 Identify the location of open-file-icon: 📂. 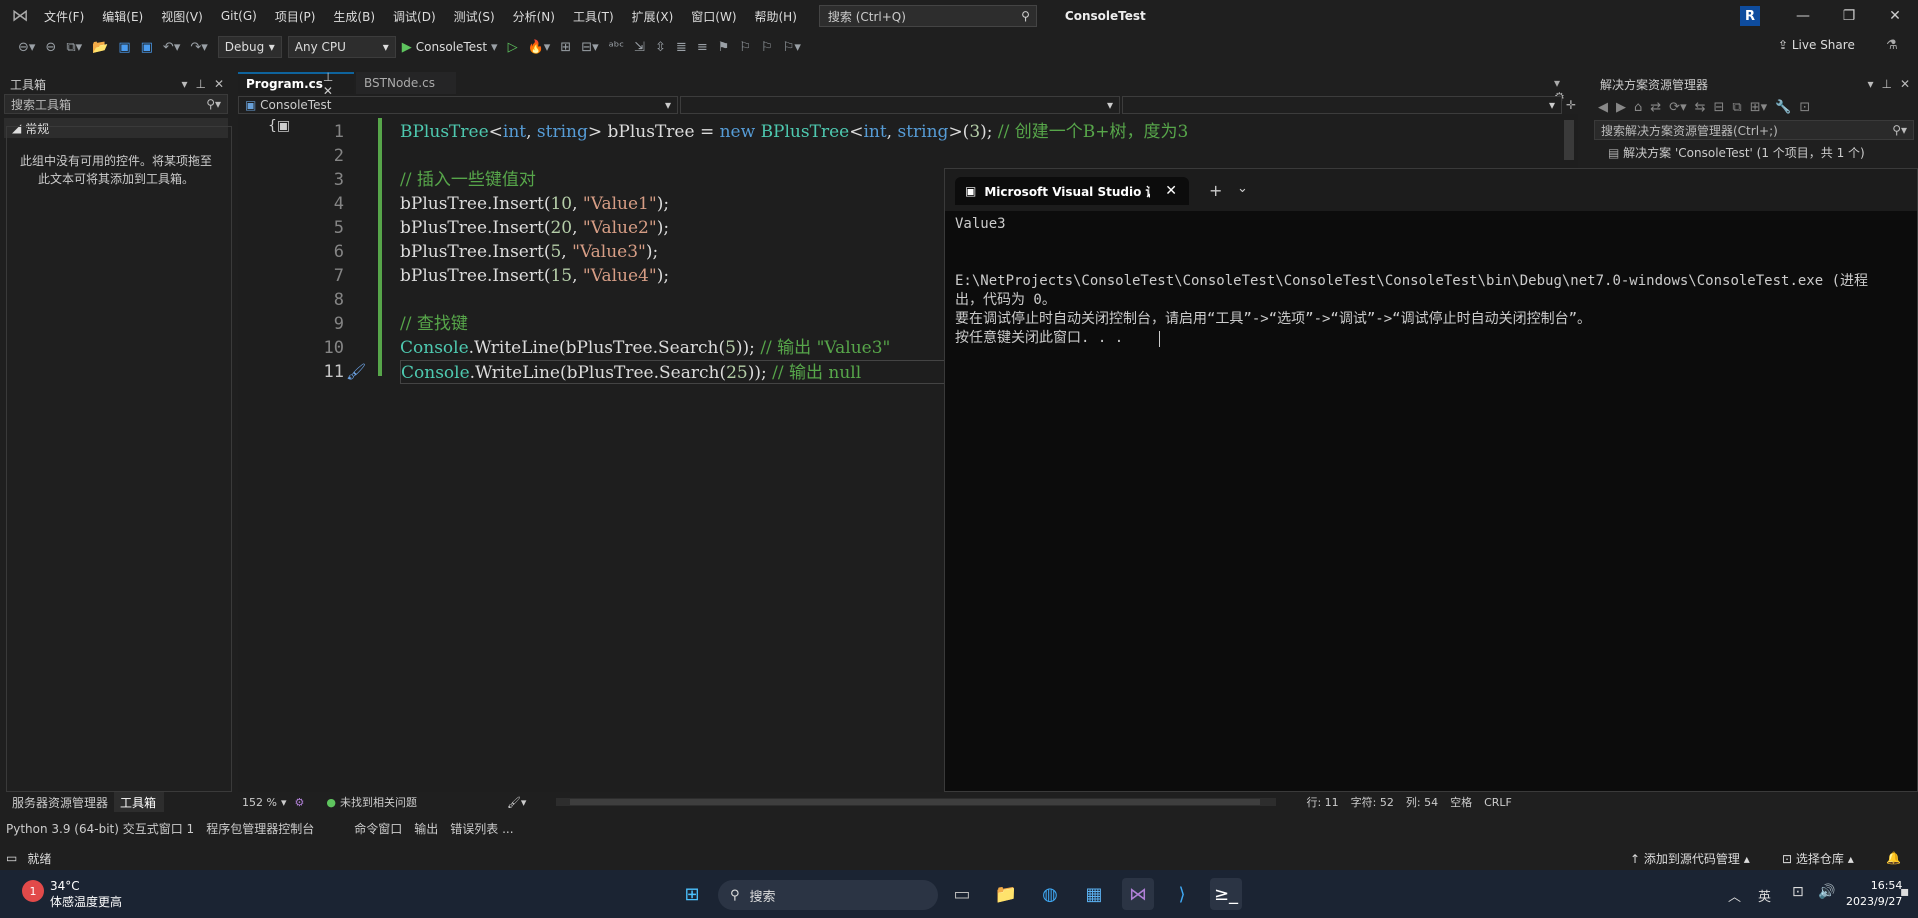
(100, 47).